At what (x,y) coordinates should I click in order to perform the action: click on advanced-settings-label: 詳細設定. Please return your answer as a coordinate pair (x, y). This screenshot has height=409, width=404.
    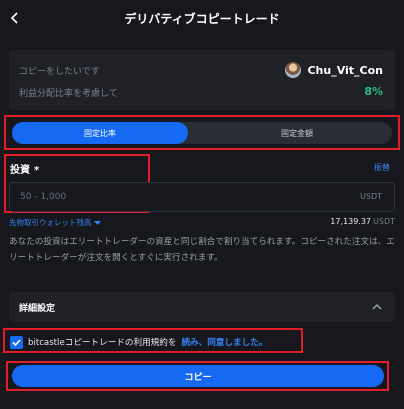
    Looking at the image, I should click on (37, 309).